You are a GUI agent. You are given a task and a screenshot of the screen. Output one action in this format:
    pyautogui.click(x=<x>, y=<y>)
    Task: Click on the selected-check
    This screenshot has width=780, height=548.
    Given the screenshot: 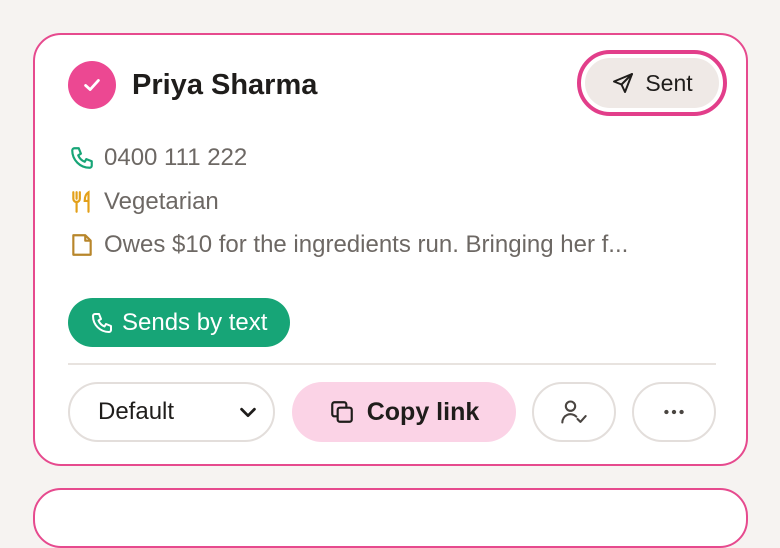 What is the action you would take?
    pyautogui.click(x=92, y=85)
    